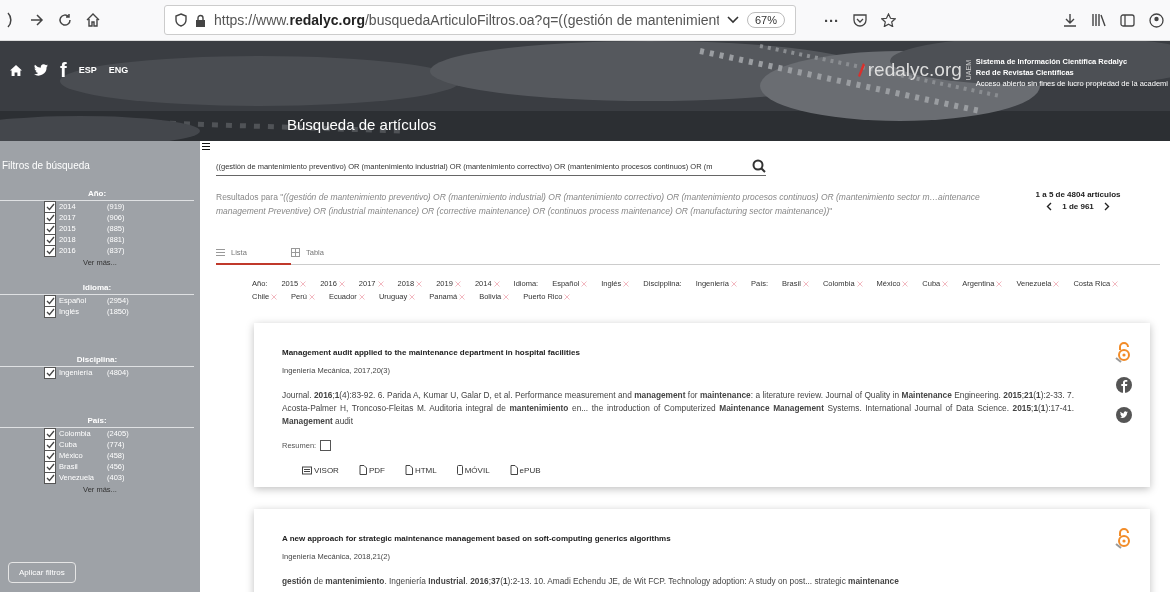  What do you see at coordinates (888, 20) in the screenshot?
I see `star-icon` at bounding box center [888, 20].